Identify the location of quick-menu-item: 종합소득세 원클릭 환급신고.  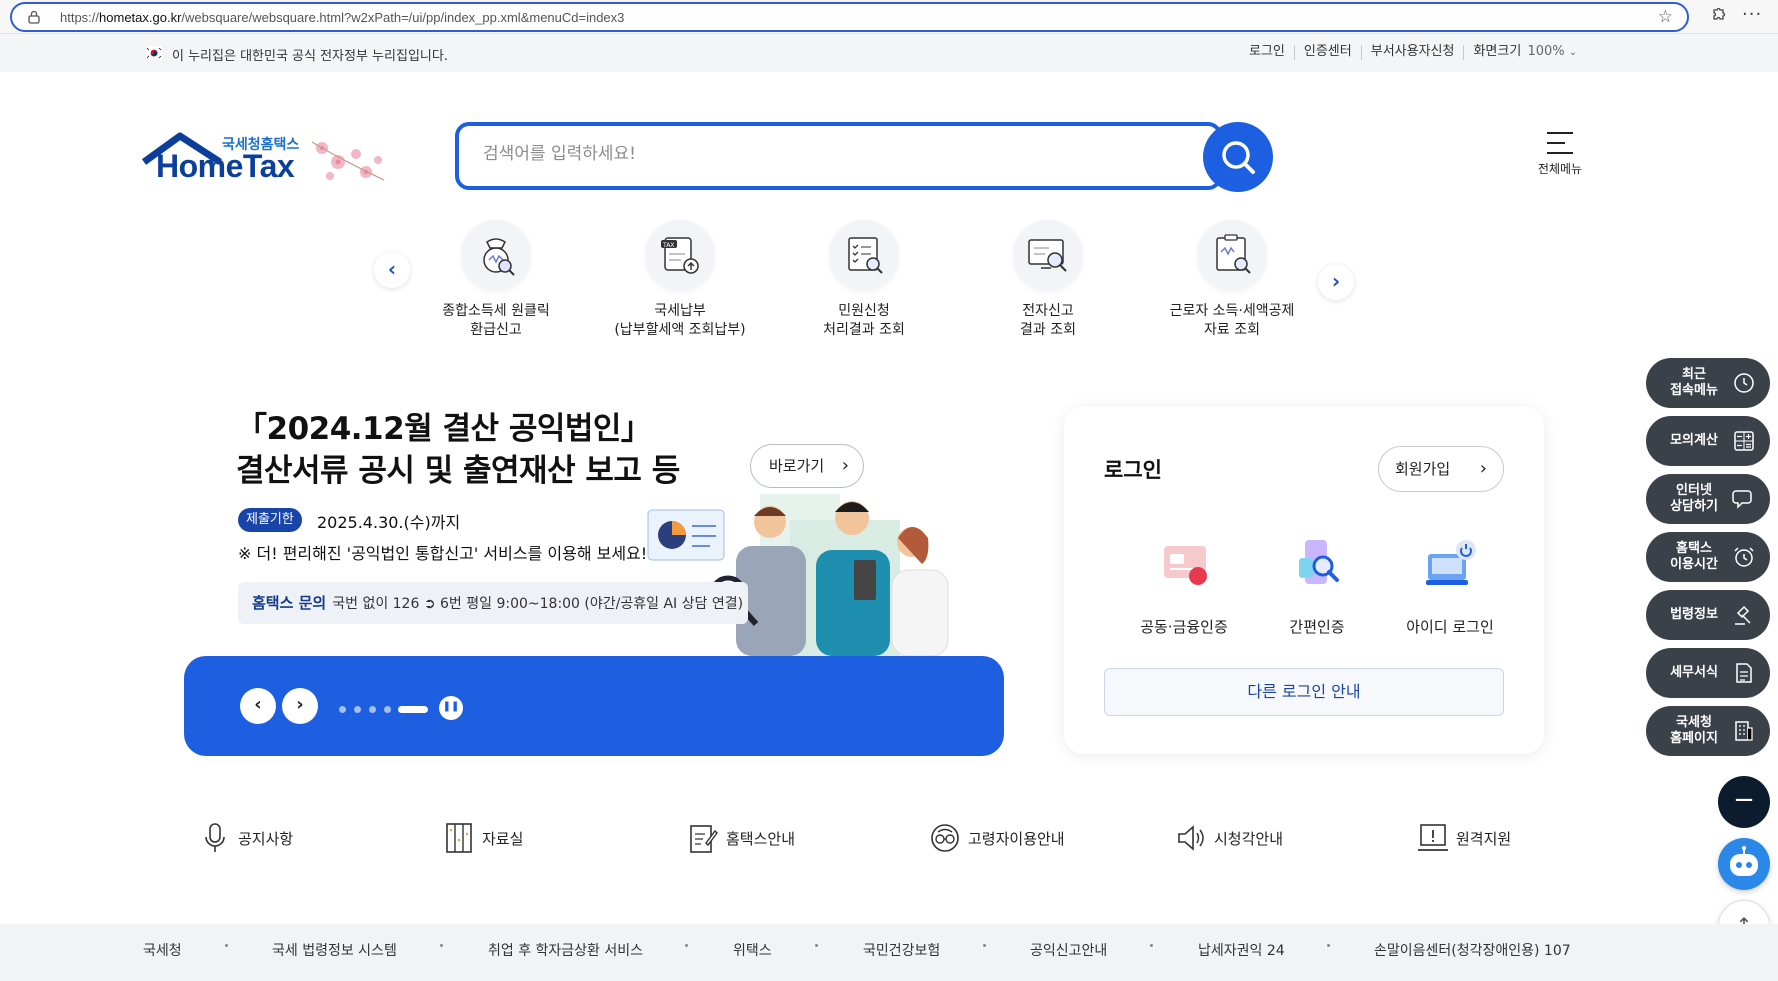
(496, 280).